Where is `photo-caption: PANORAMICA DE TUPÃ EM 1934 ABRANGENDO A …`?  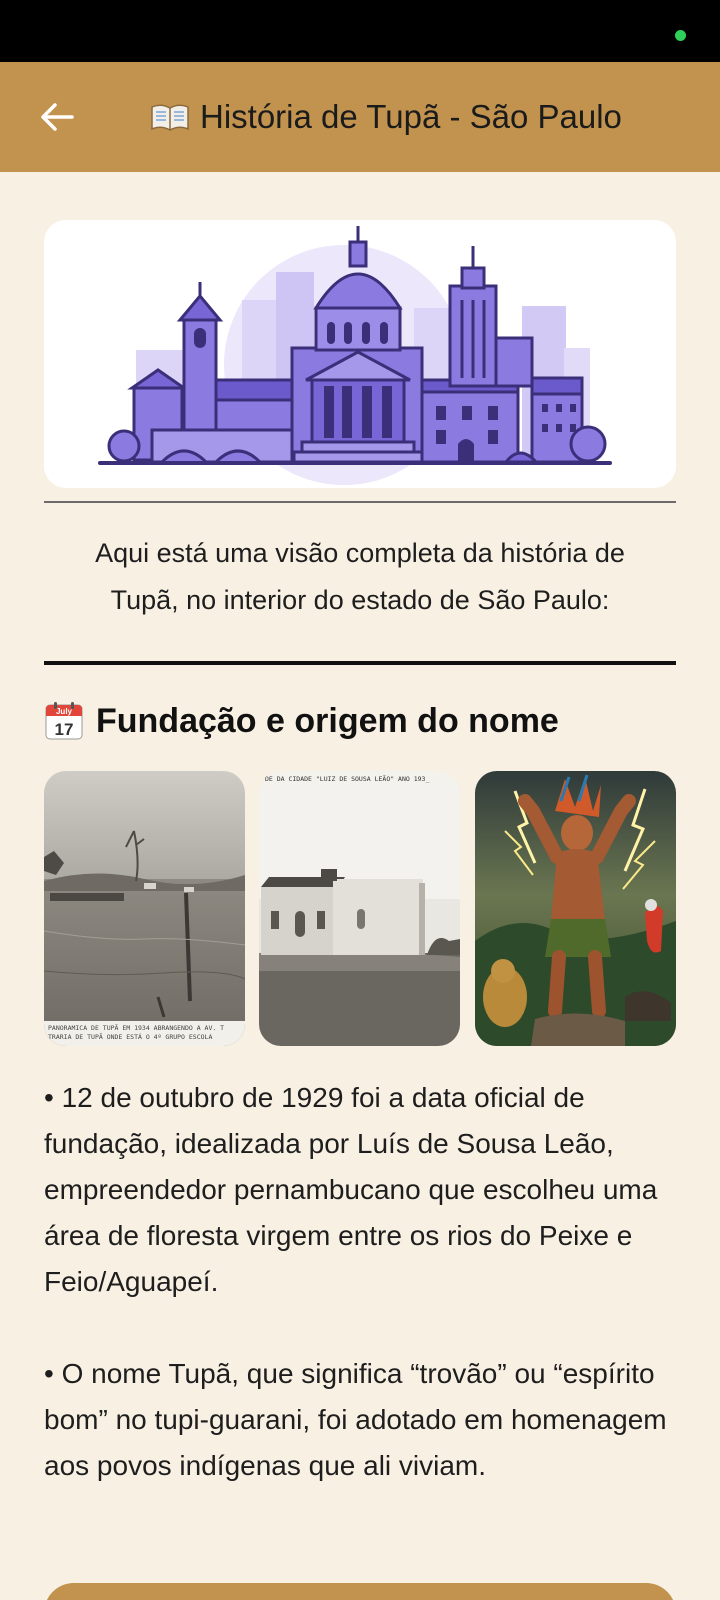
photo-caption: PANORAMICA DE TUPÃ EM 1934 ABRANGENDO A … is located at coordinates (144, 1033).